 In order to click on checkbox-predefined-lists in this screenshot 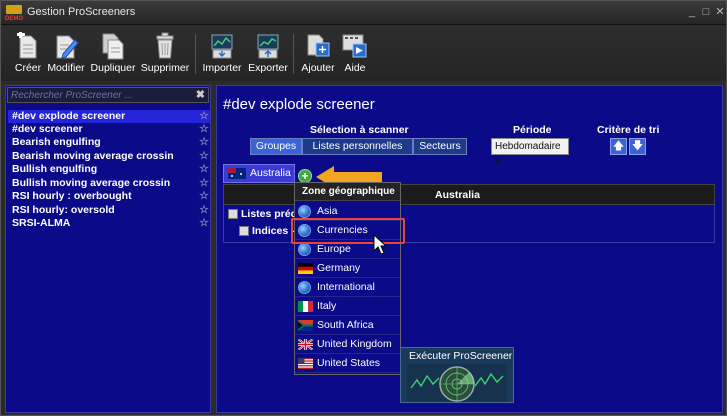, I will do `click(233, 214)`.